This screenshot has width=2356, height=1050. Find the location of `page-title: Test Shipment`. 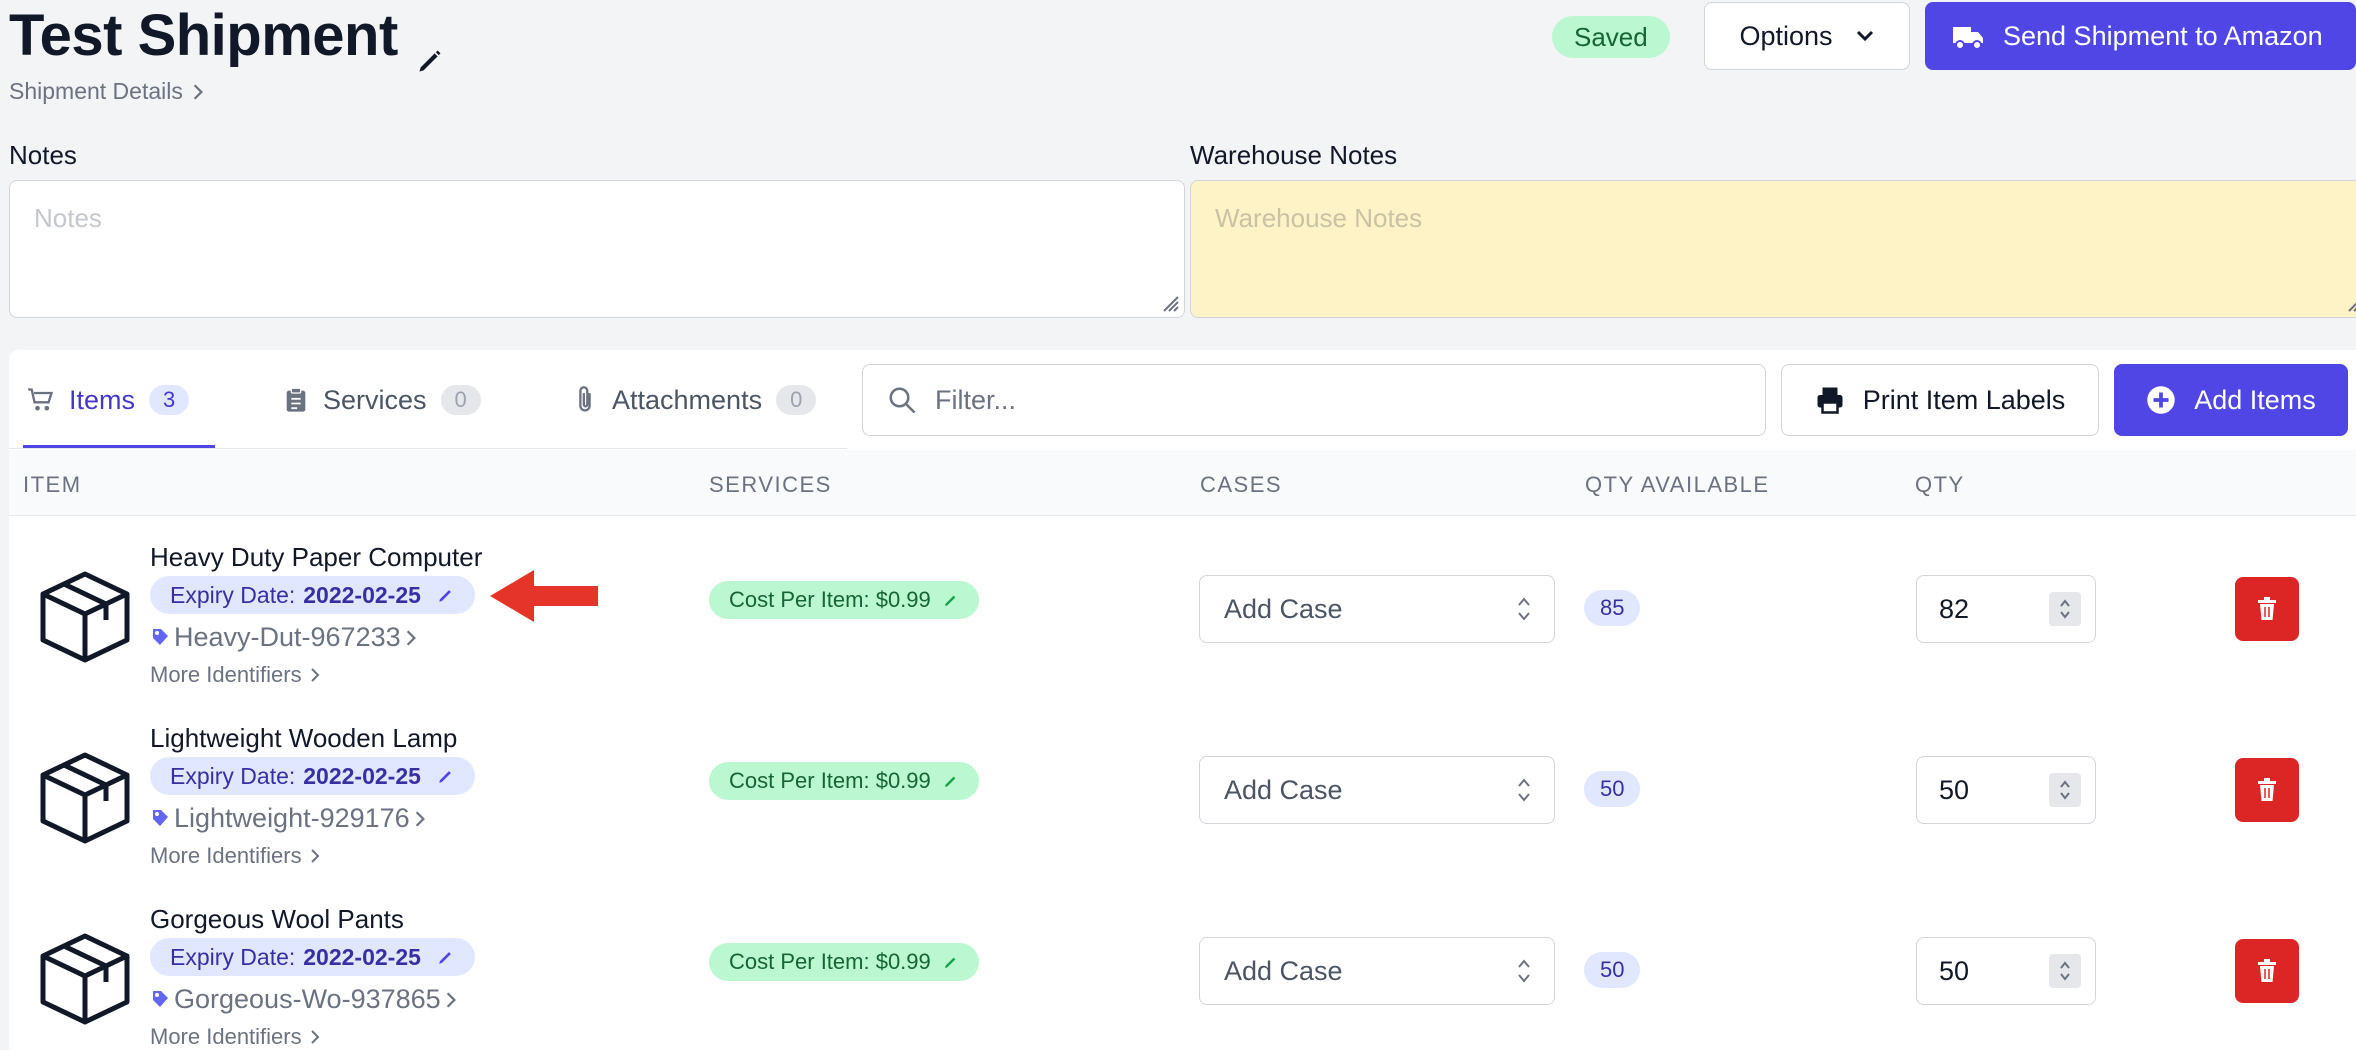

page-title: Test Shipment is located at coordinates (226, 36).